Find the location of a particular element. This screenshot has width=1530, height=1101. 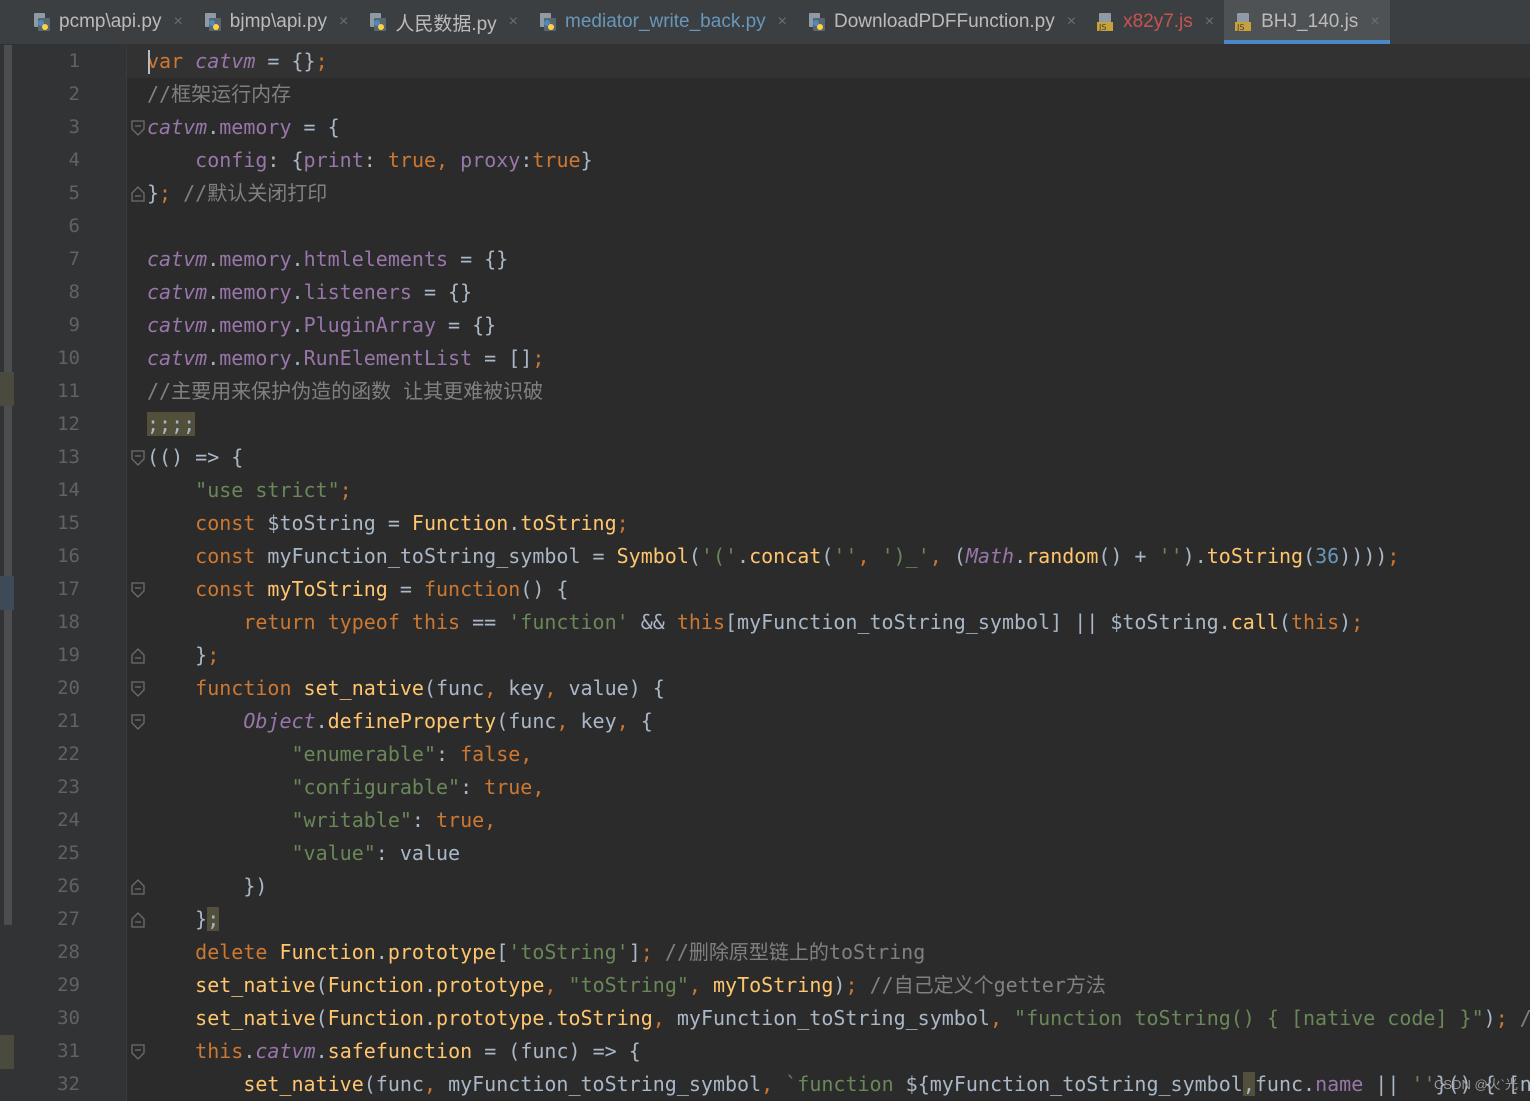

tab-1: bjmp\api.py × is located at coordinates (276, 22).